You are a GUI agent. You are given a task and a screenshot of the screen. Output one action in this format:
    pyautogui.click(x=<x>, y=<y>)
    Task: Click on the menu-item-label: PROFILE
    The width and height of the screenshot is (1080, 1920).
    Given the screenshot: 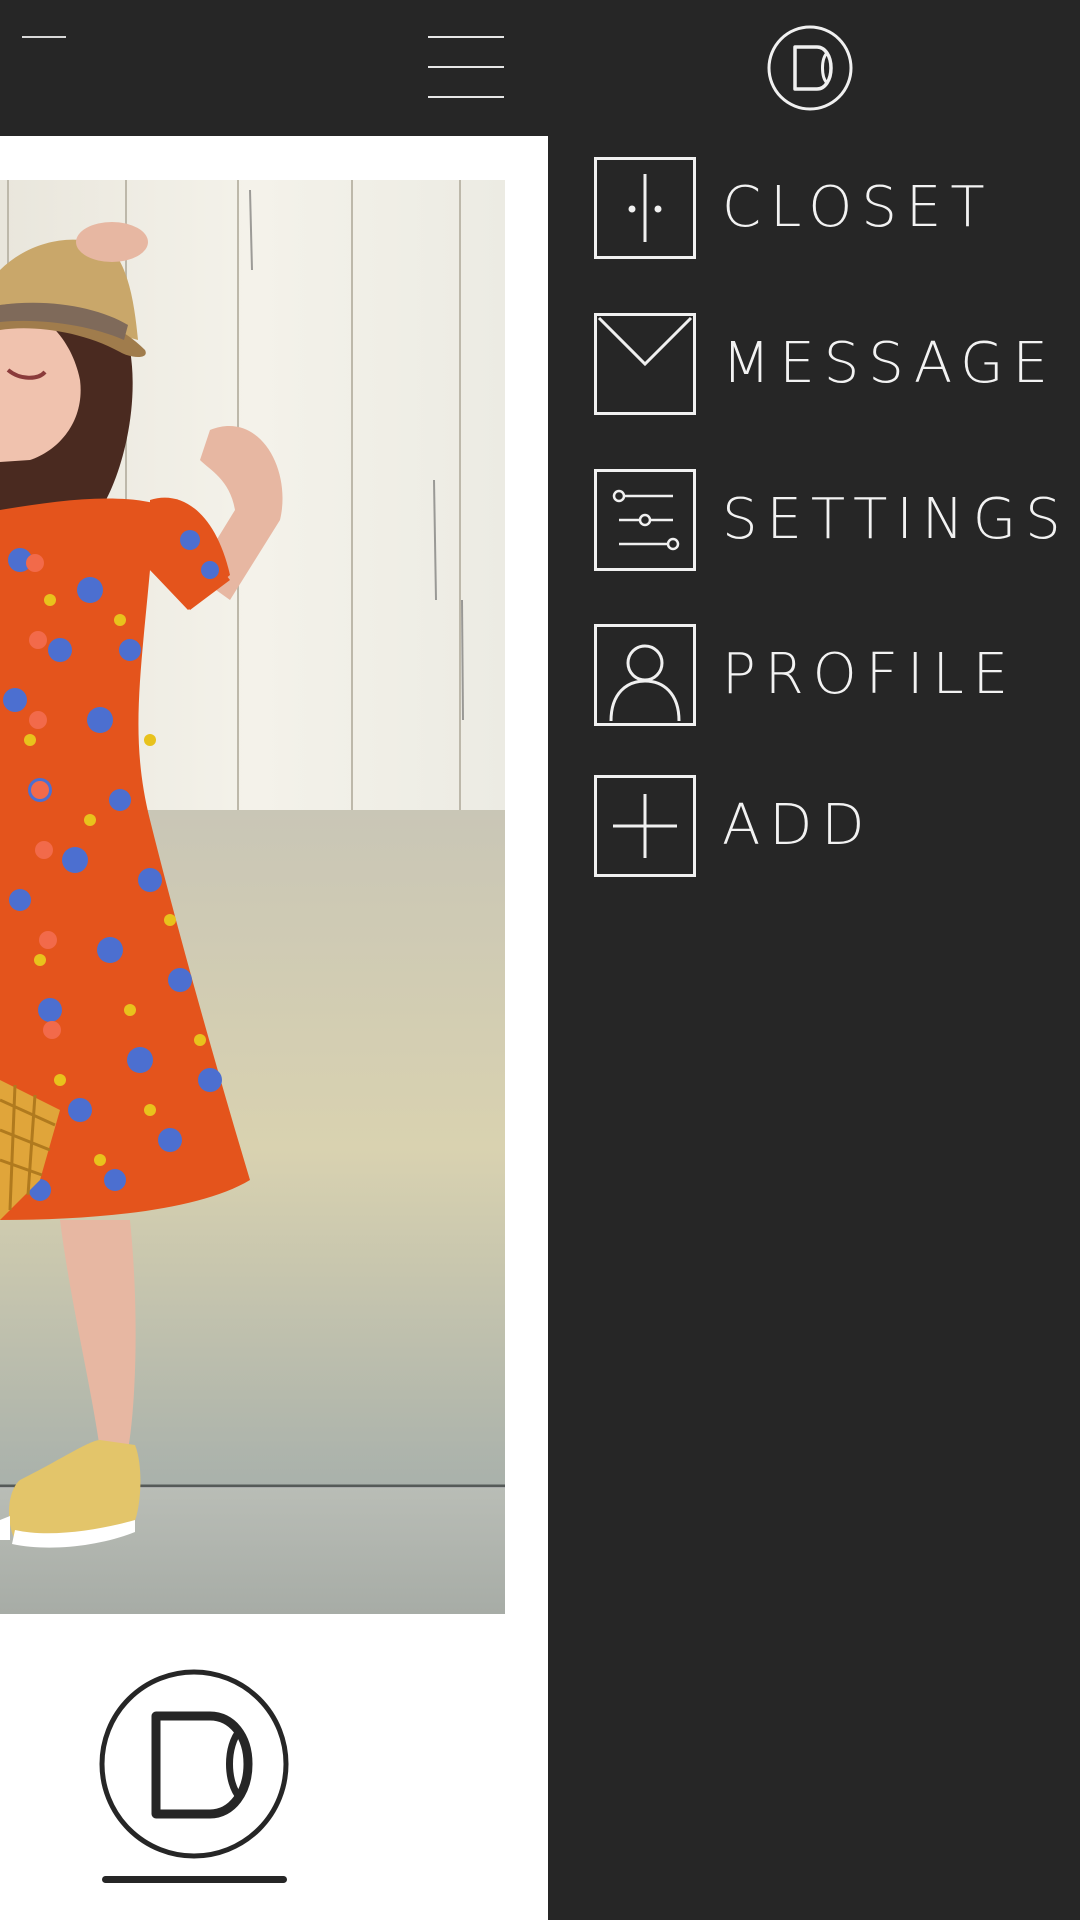 What is the action you would take?
    pyautogui.click(x=870, y=674)
    